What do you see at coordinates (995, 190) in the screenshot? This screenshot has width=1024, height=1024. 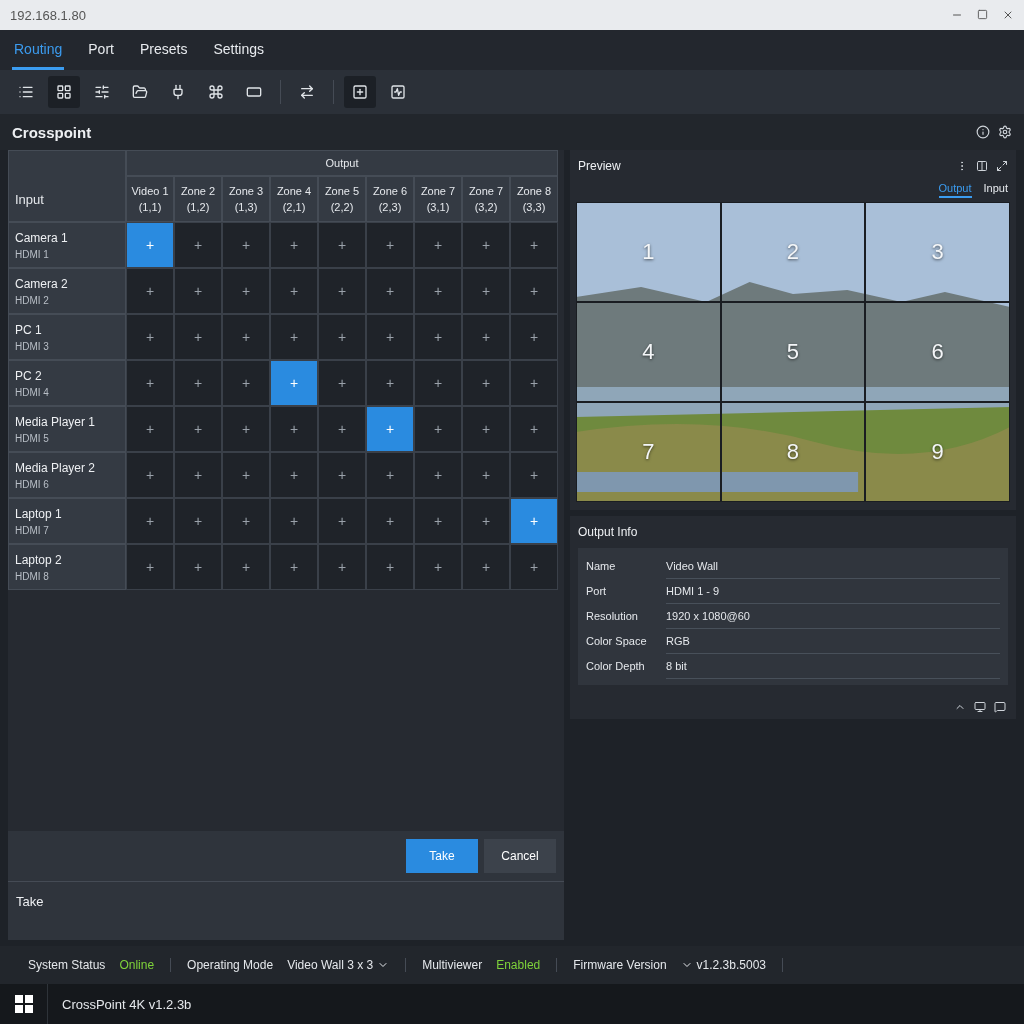 I see `preview-tab: Input` at bounding box center [995, 190].